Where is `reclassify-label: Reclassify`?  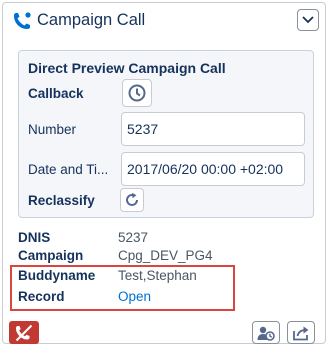
reclassify-label: Reclassify is located at coordinates (61, 200).